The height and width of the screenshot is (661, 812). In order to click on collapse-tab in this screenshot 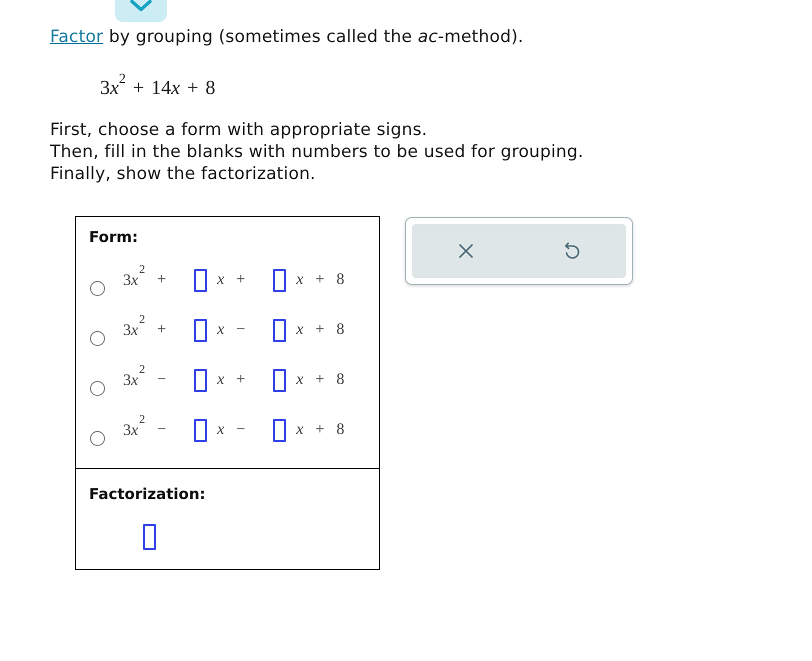, I will do `click(141, 11)`.